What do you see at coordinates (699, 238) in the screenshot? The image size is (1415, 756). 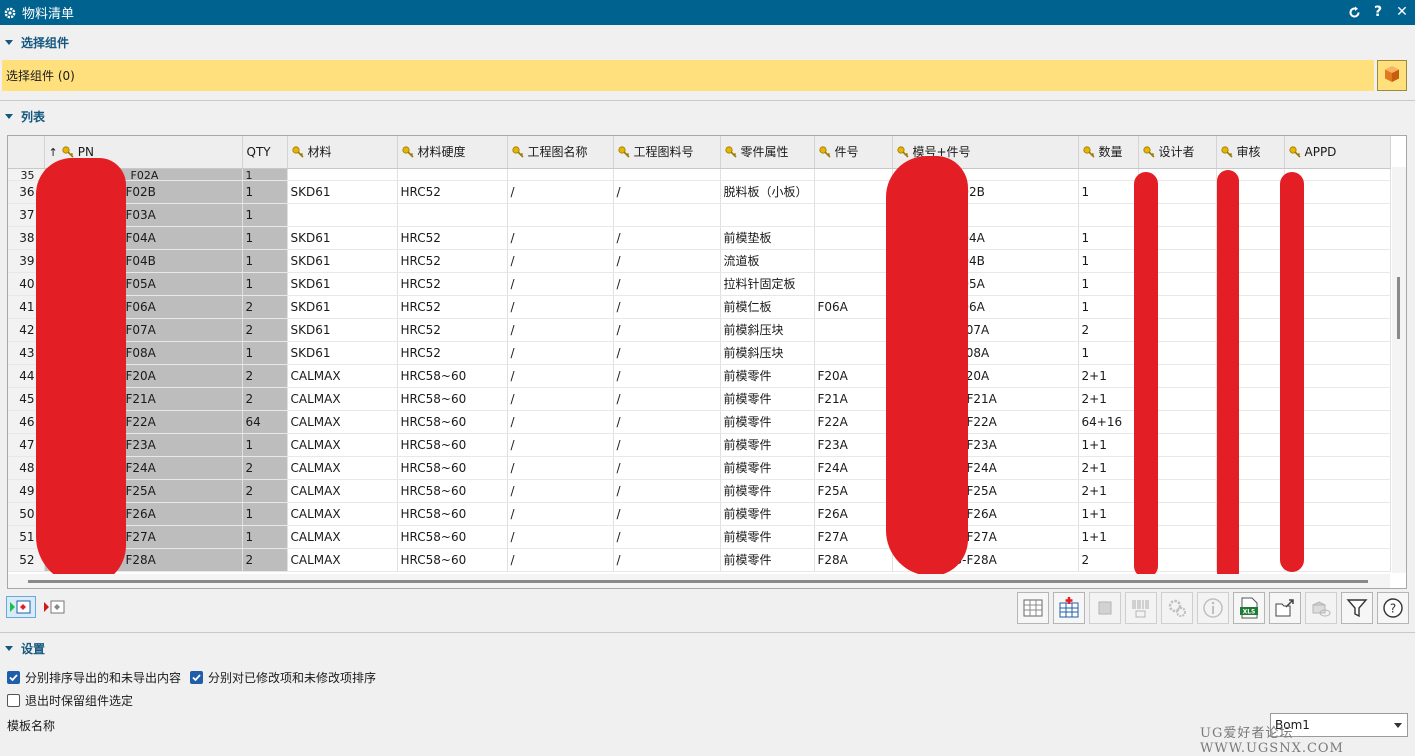 I see `table-row: 38F04A1SKD61HRC52//前模垫板F04A1F` at bounding box center [699, 238].